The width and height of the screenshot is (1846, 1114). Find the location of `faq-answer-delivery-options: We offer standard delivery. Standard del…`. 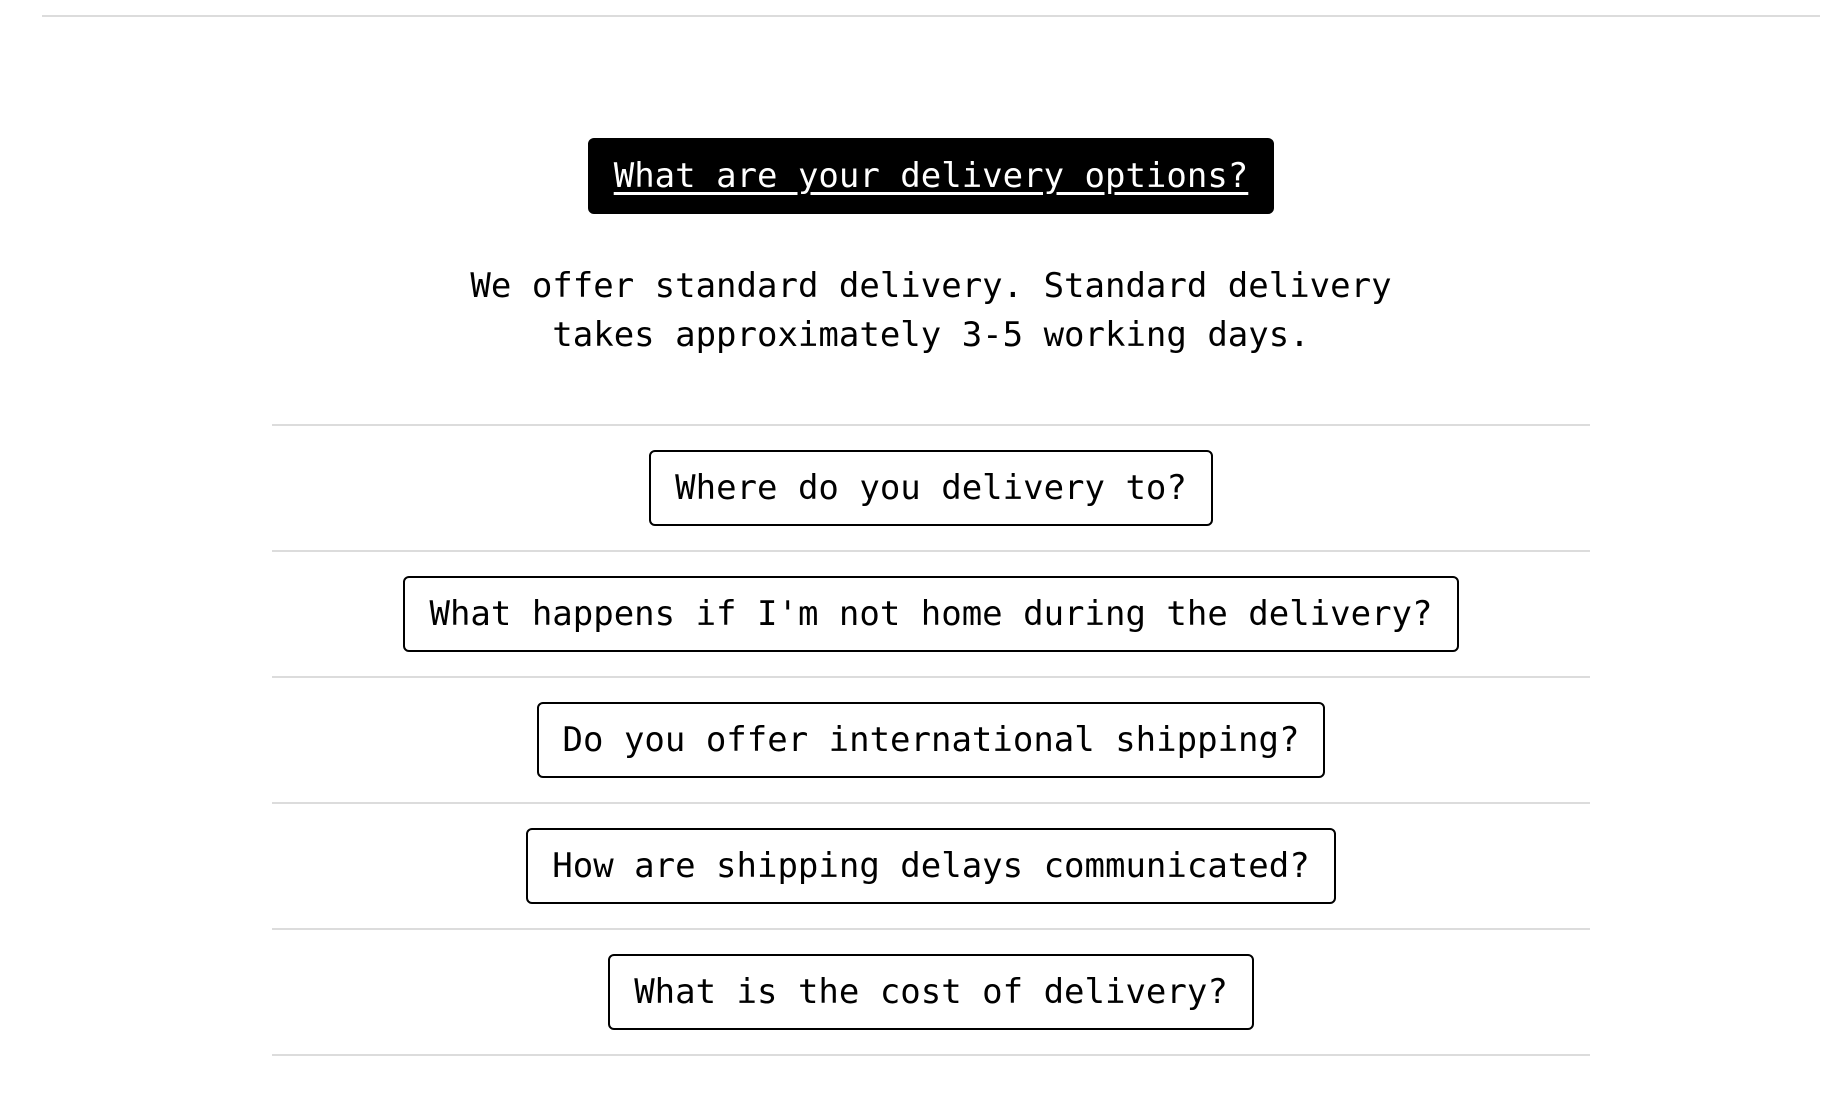

faq-answer-delivery-options: We offer standard delivery. Standard del… is located at coordinates (931, 310).